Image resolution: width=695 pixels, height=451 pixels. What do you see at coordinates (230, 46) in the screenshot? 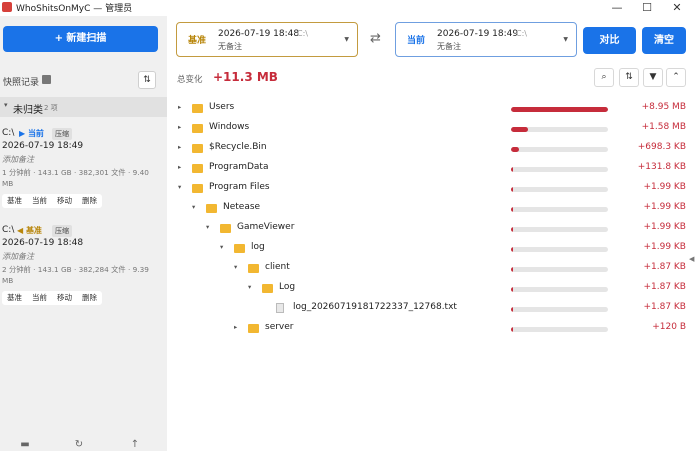
I see `base-note: 无备注` at bounding box center [230, 46].